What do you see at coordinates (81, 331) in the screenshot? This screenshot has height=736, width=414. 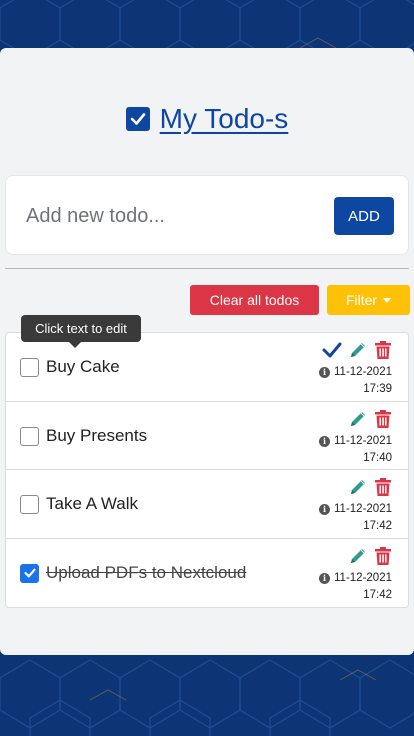 I see `edit-tooltip: Click text to edit` at bounding box center [81, 331].